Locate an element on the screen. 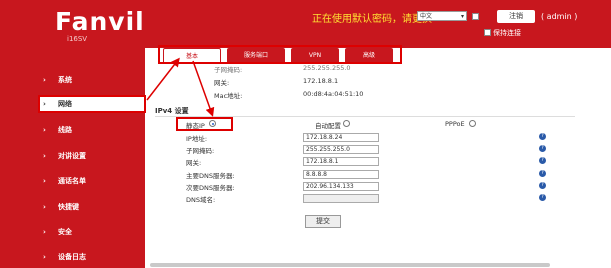 The height and width of the screenshot is (268, 611). arrow-to-static-ip is located at coordinates (203, 88).